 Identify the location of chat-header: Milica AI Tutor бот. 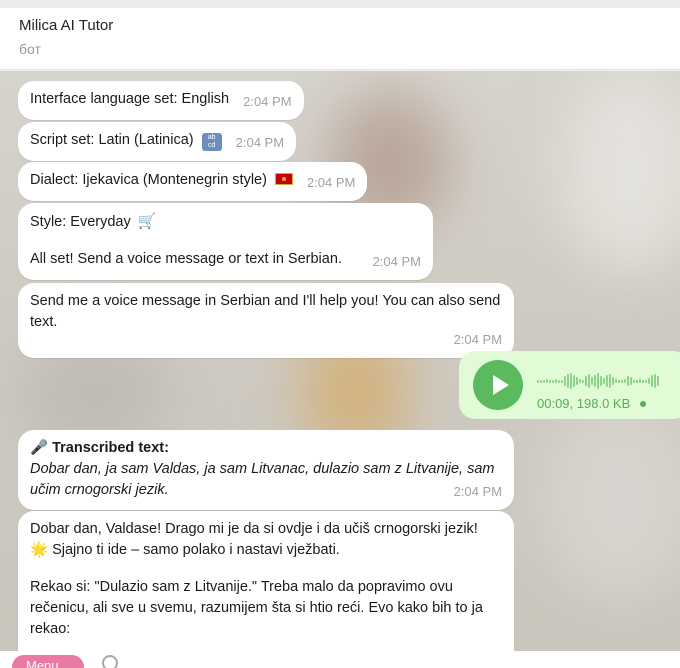
(340, 39).